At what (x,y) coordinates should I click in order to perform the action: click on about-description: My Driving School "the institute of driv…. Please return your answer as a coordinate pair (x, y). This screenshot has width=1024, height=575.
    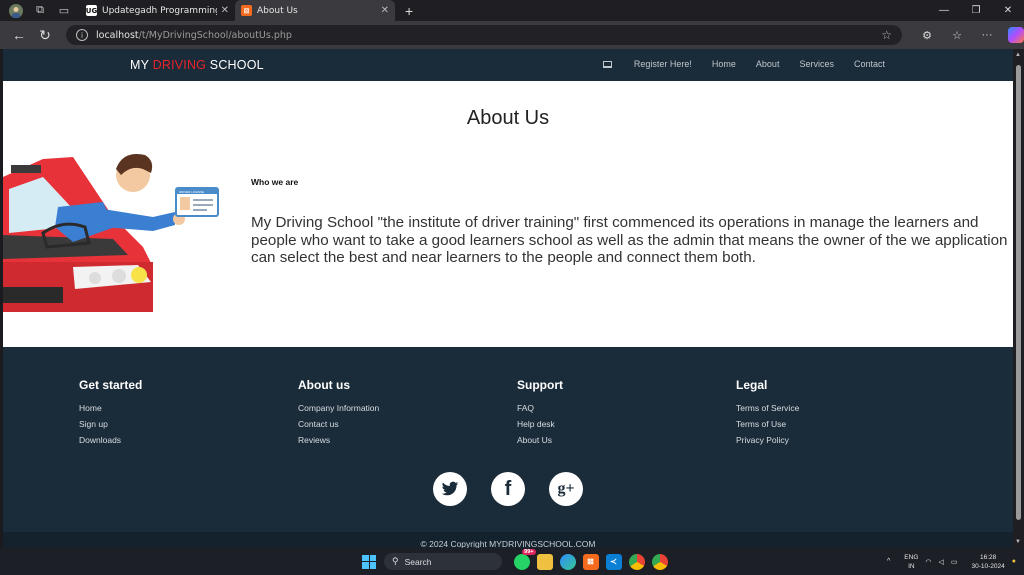
    Looking at the image, I should click on (629, 240).